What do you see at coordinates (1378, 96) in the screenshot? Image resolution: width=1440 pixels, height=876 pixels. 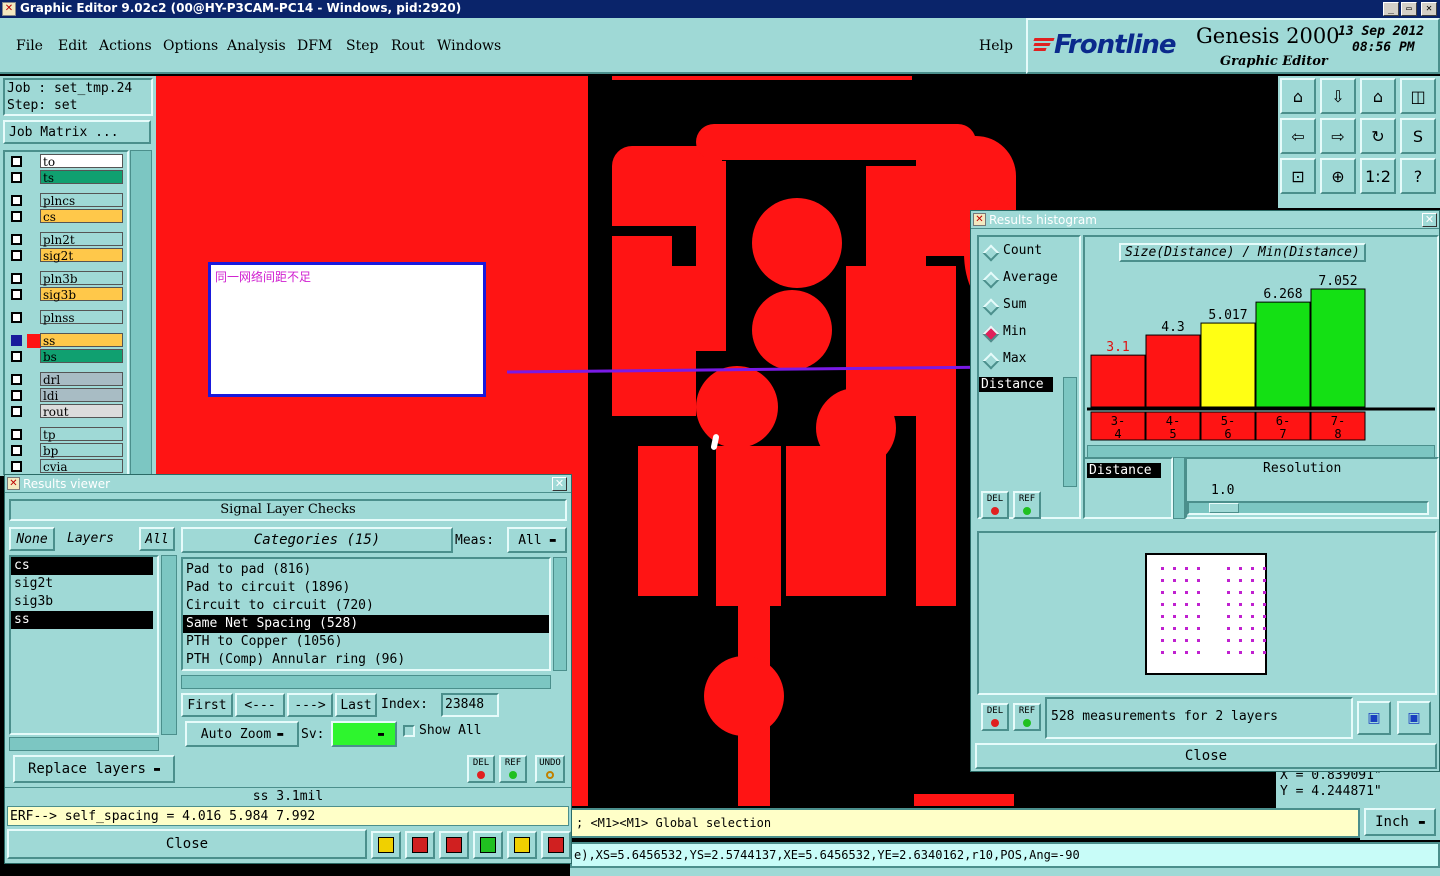 I see `zoom-home-button: ⌂` at bounding box center [1378, 96].